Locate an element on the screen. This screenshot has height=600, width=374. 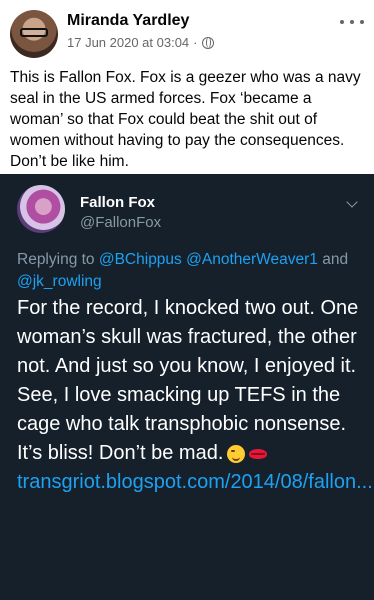
replying-and: and is located at coordinates (335, 259).